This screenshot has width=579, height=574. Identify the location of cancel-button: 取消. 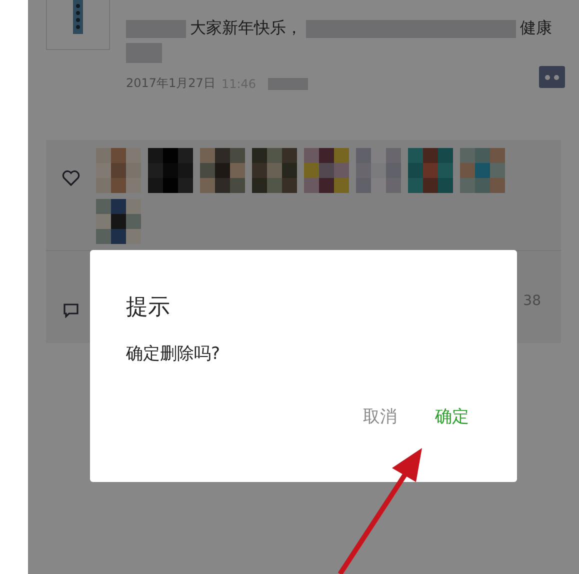
(380, 416).